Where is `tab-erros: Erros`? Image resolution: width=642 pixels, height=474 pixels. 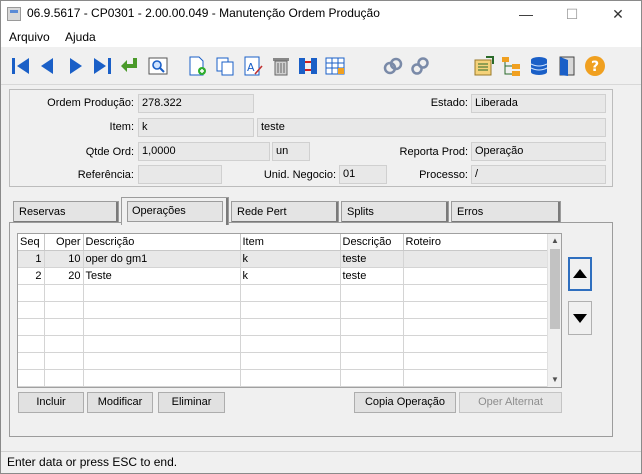
tab-erros: Erros is located at coordinates (506, 212).